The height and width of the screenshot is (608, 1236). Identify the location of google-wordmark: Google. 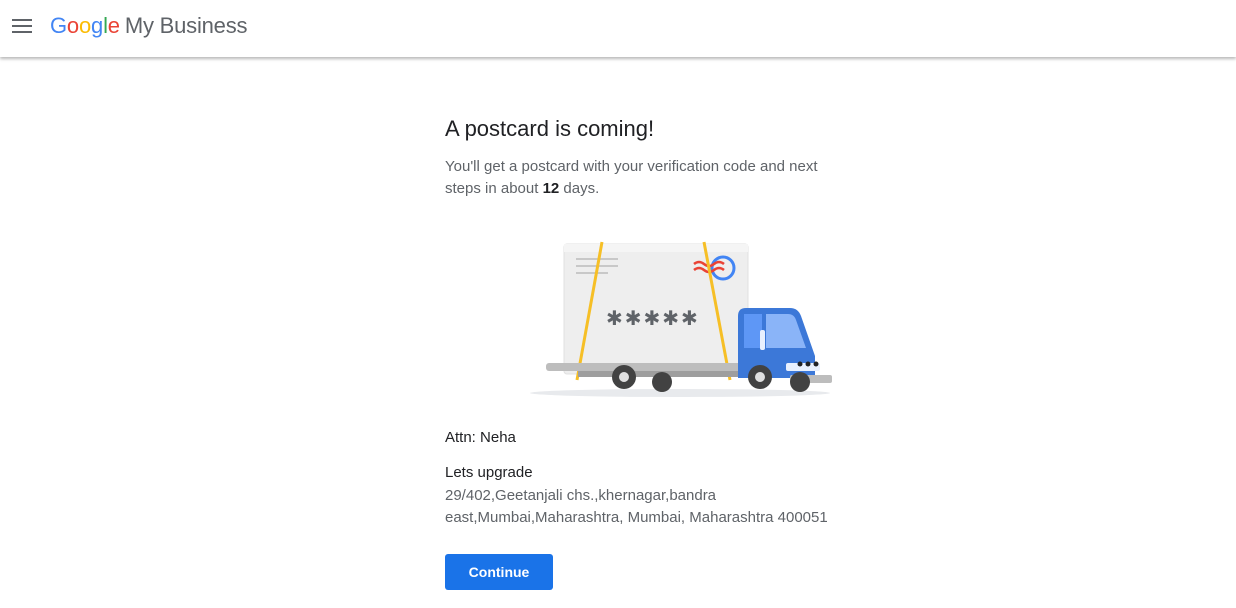
(85, 25).